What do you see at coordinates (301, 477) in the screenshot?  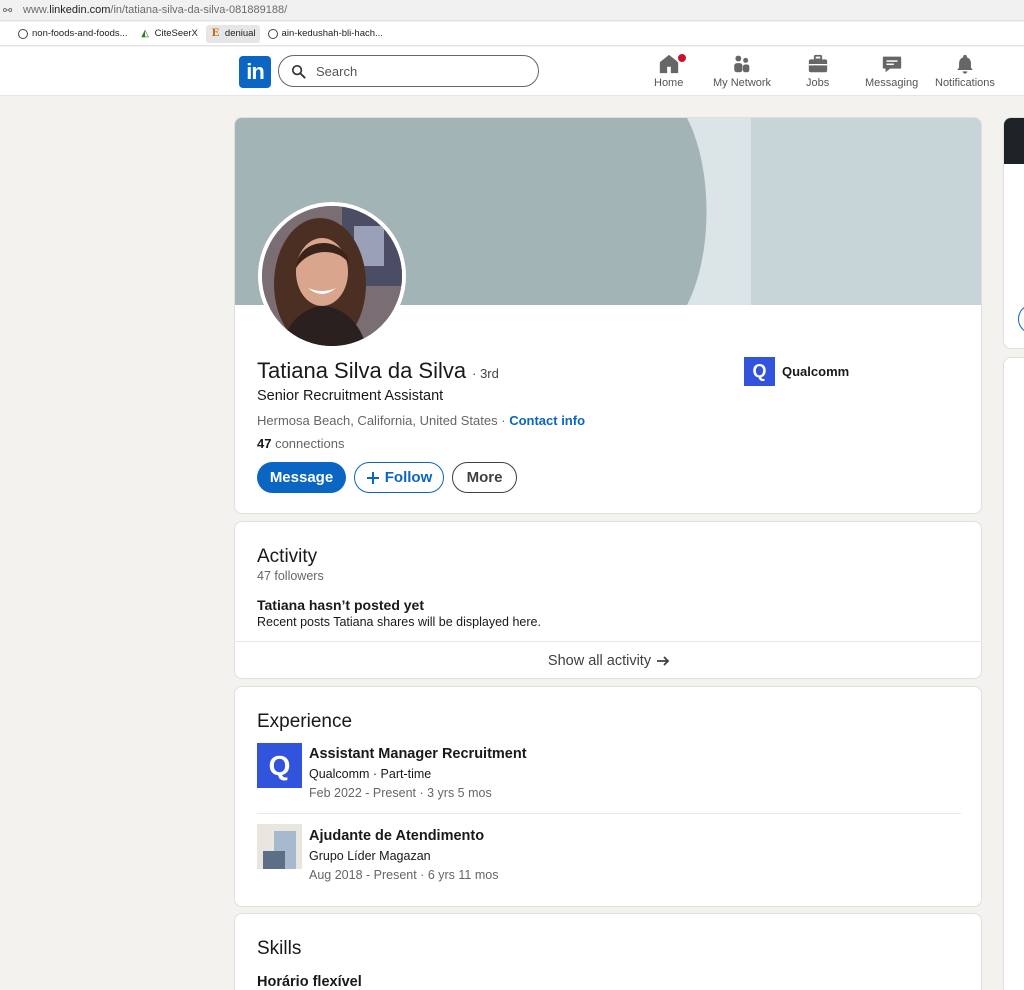 I see `message-button: Message` at bounding box center [301, 477].